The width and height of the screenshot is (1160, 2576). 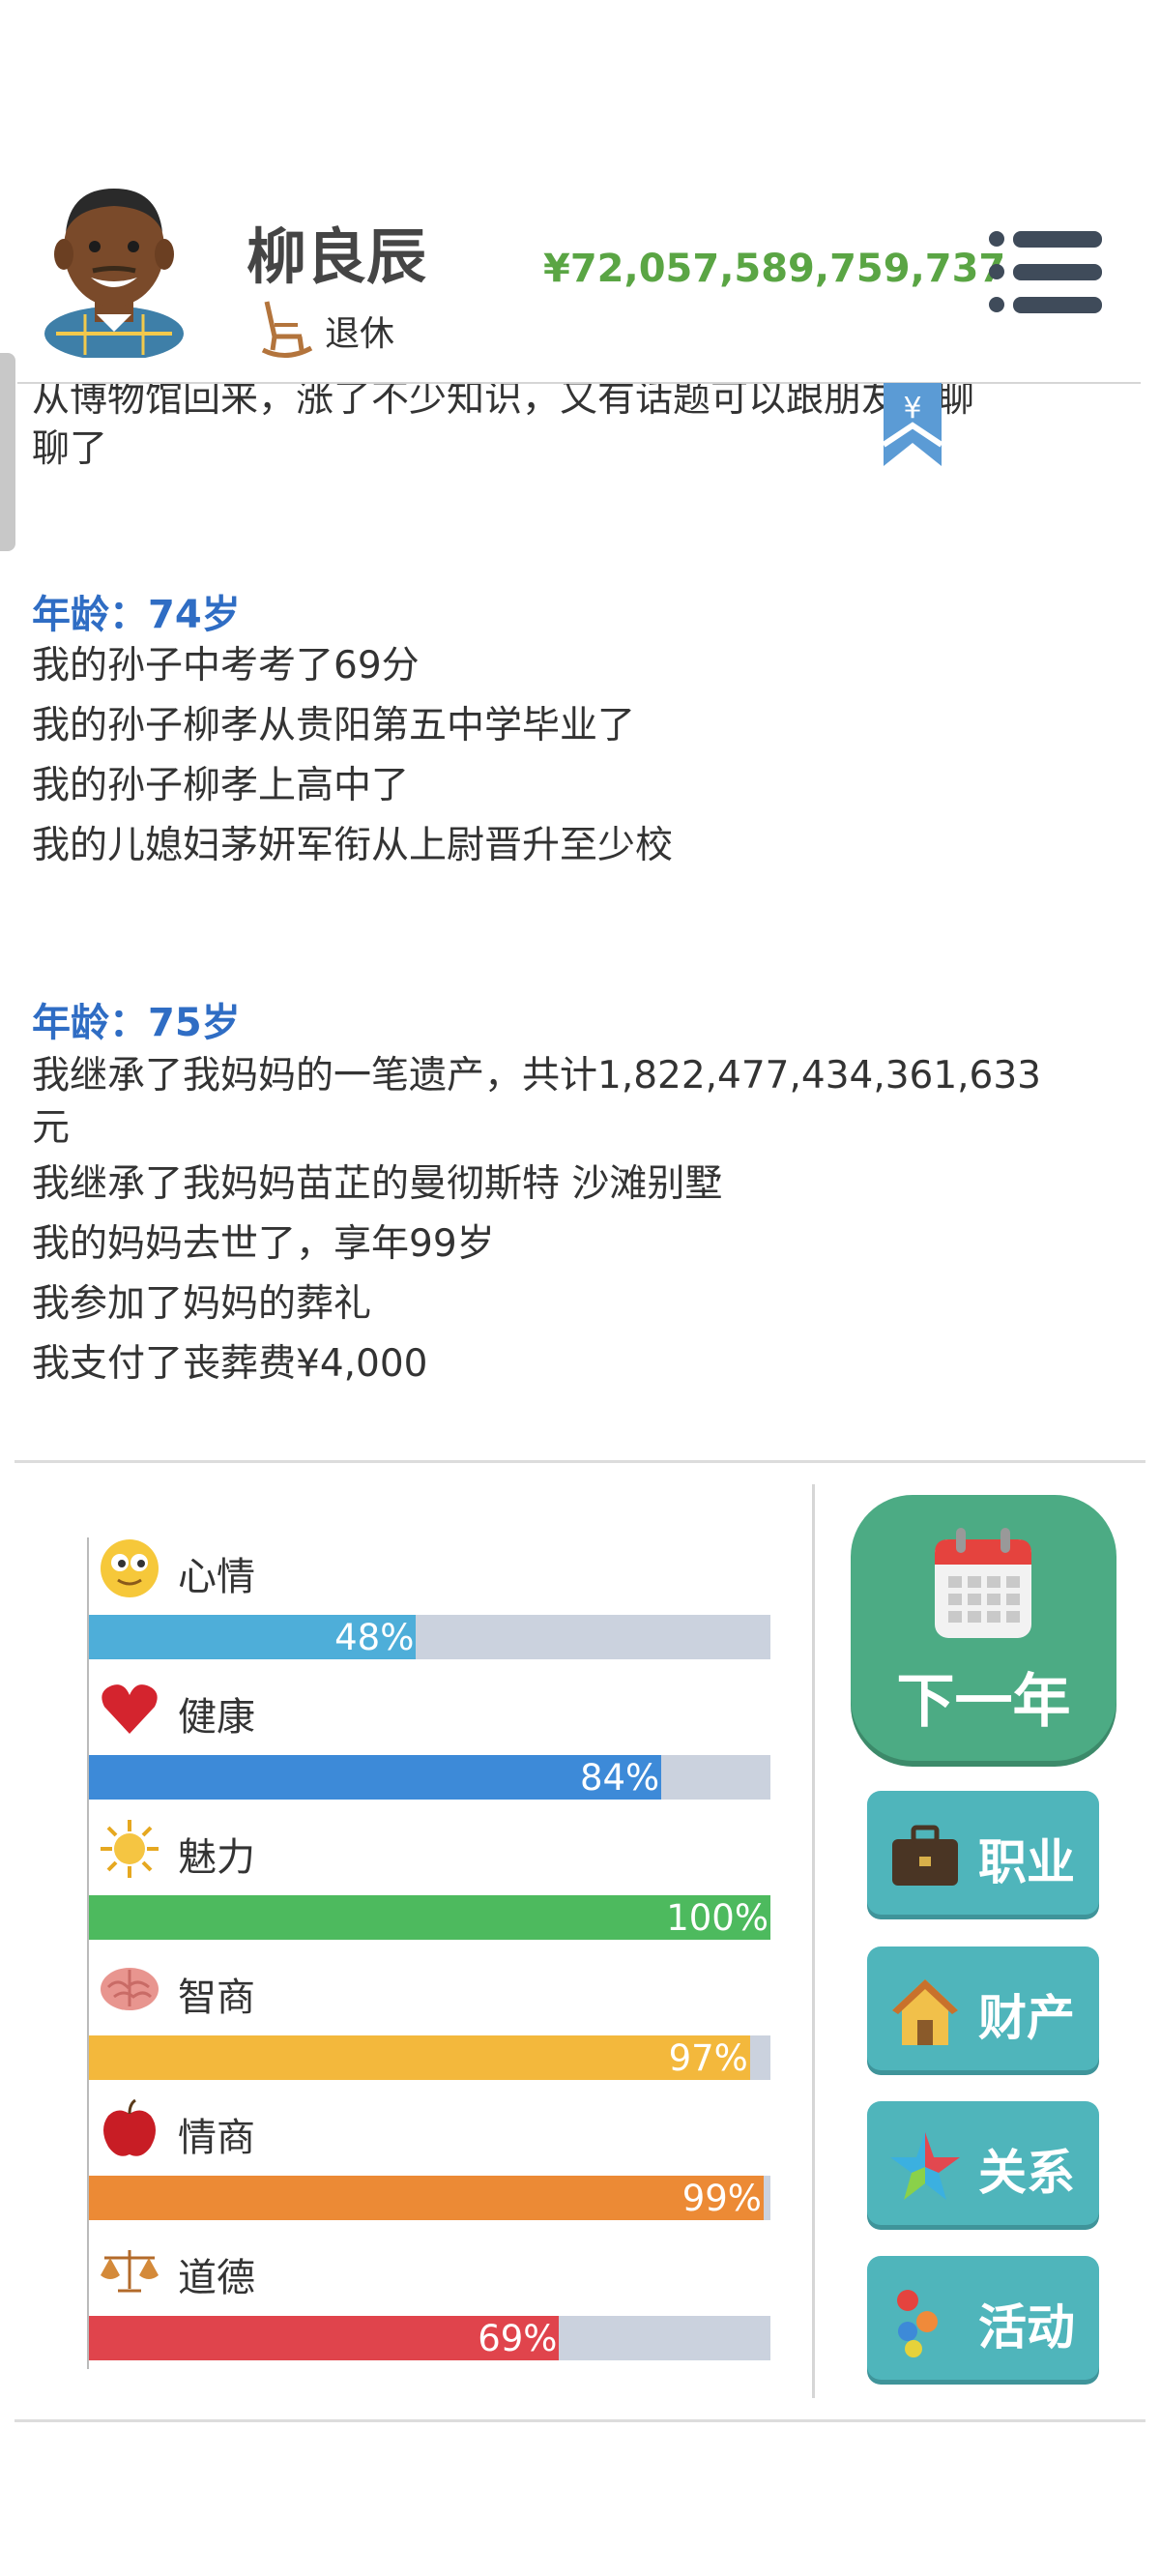 I want to click on job-label: 退休, so click(x=360, y=334).